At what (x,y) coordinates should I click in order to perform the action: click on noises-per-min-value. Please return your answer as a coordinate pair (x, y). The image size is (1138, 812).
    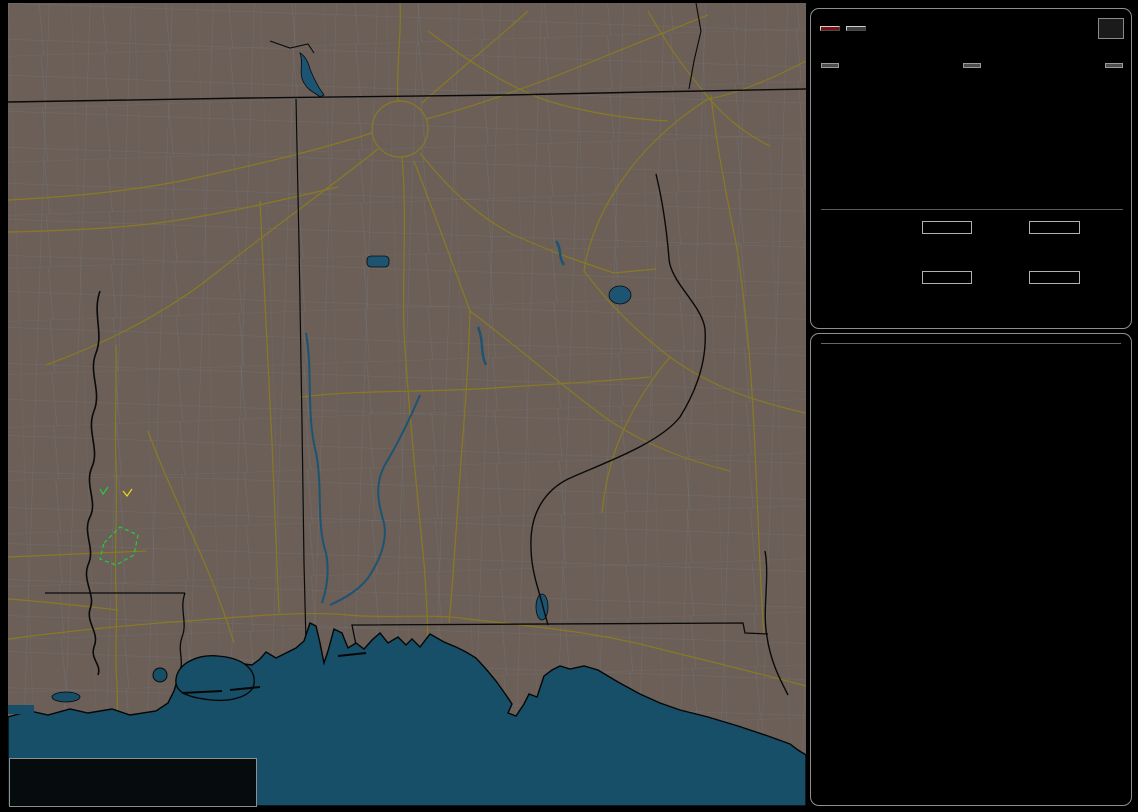
    Looking at the image, I should click on (1072, 90).